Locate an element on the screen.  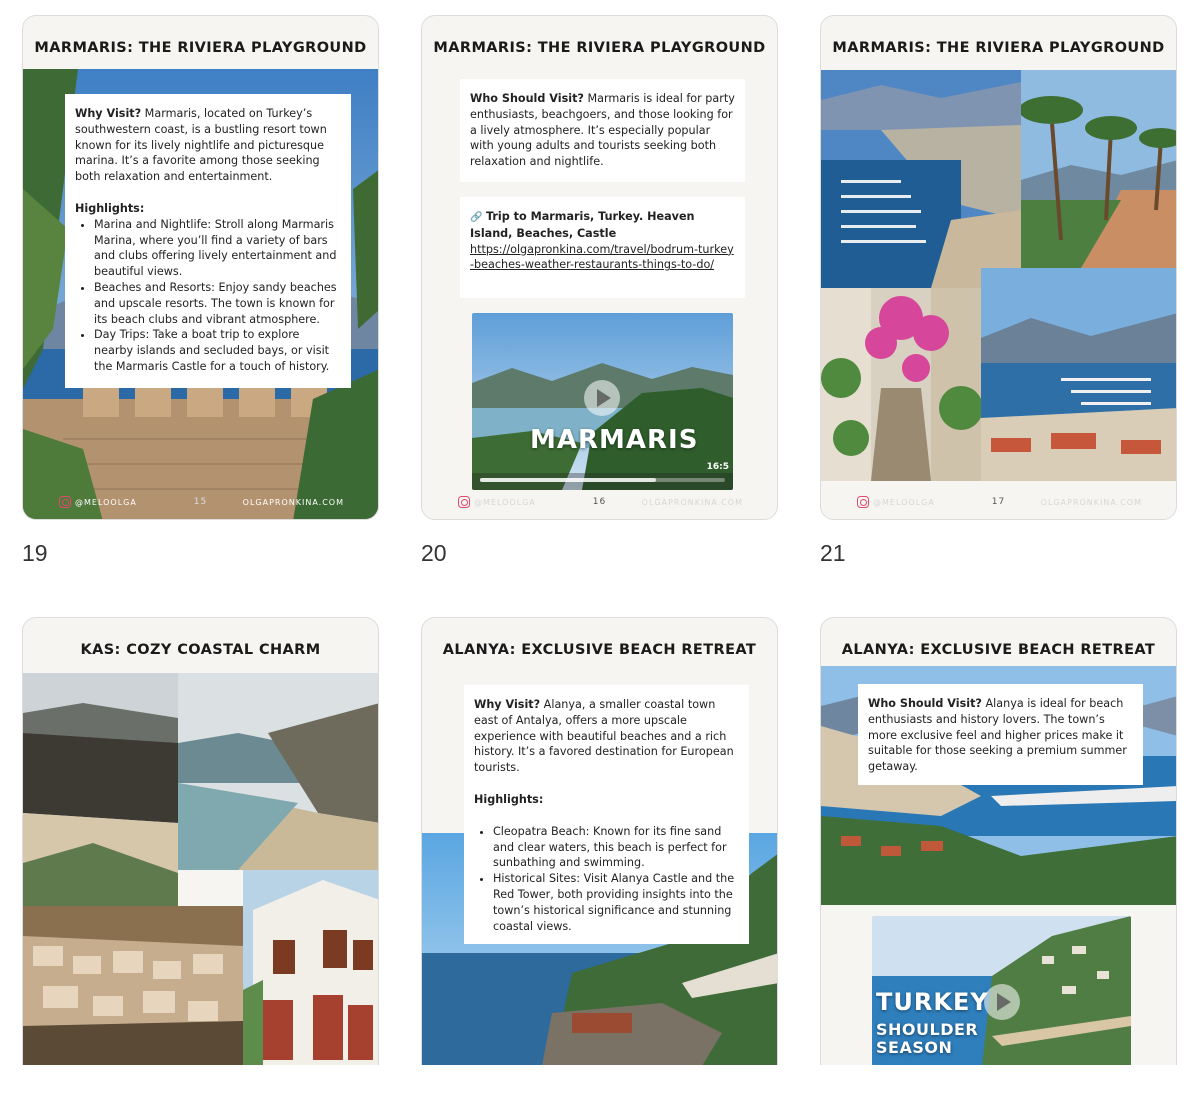
page-number-label: 21 is located at coordinates (833, 553).